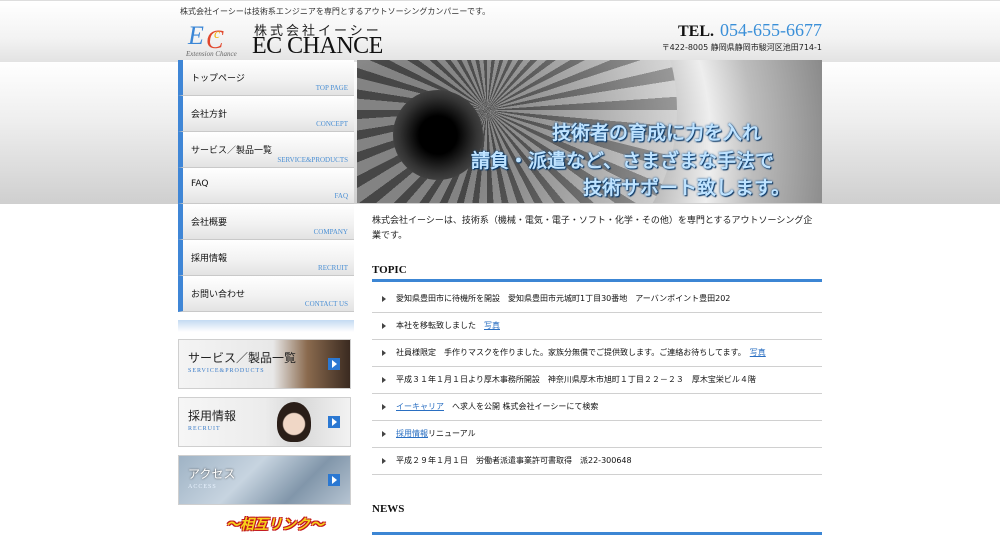  What do you see at coordinates (389, 270) in the screenshot?
I see `topic-heading: TOPIC` at bounding box center [389, 270].